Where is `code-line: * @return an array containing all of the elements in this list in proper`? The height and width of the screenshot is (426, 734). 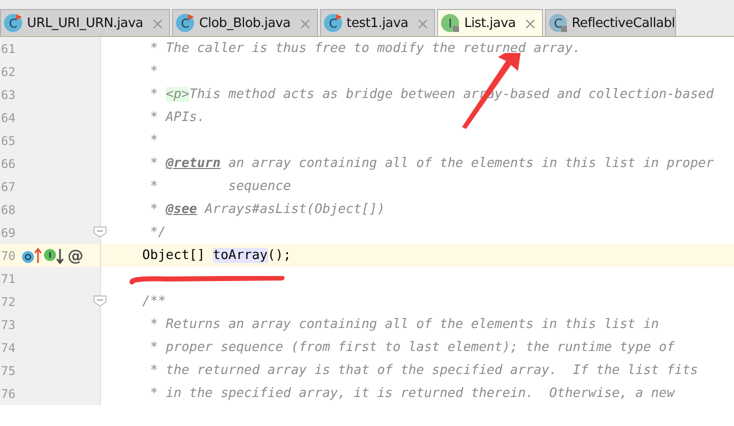 code-line: * @return an array containing all of the elements in this list in proper is located at coordinates (432, 164).